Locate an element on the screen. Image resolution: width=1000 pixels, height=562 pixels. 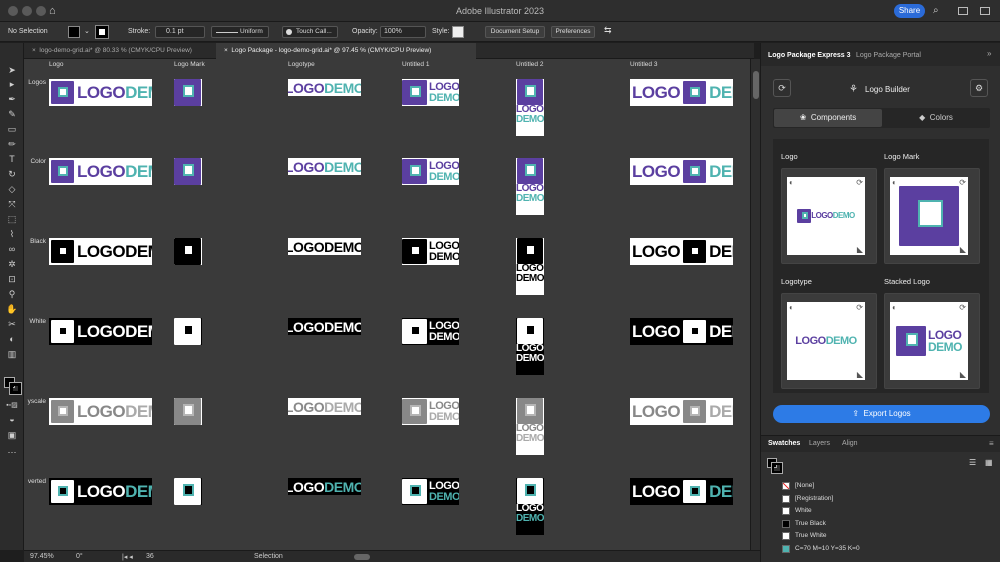
blend-tool-icon: ∞ is located at coordinates (12, 249).